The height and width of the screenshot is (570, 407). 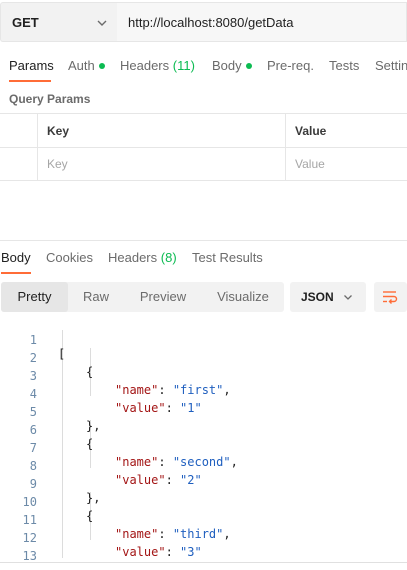 I want to click on tab-cookies: Cookies, so click(x=69, y=261).